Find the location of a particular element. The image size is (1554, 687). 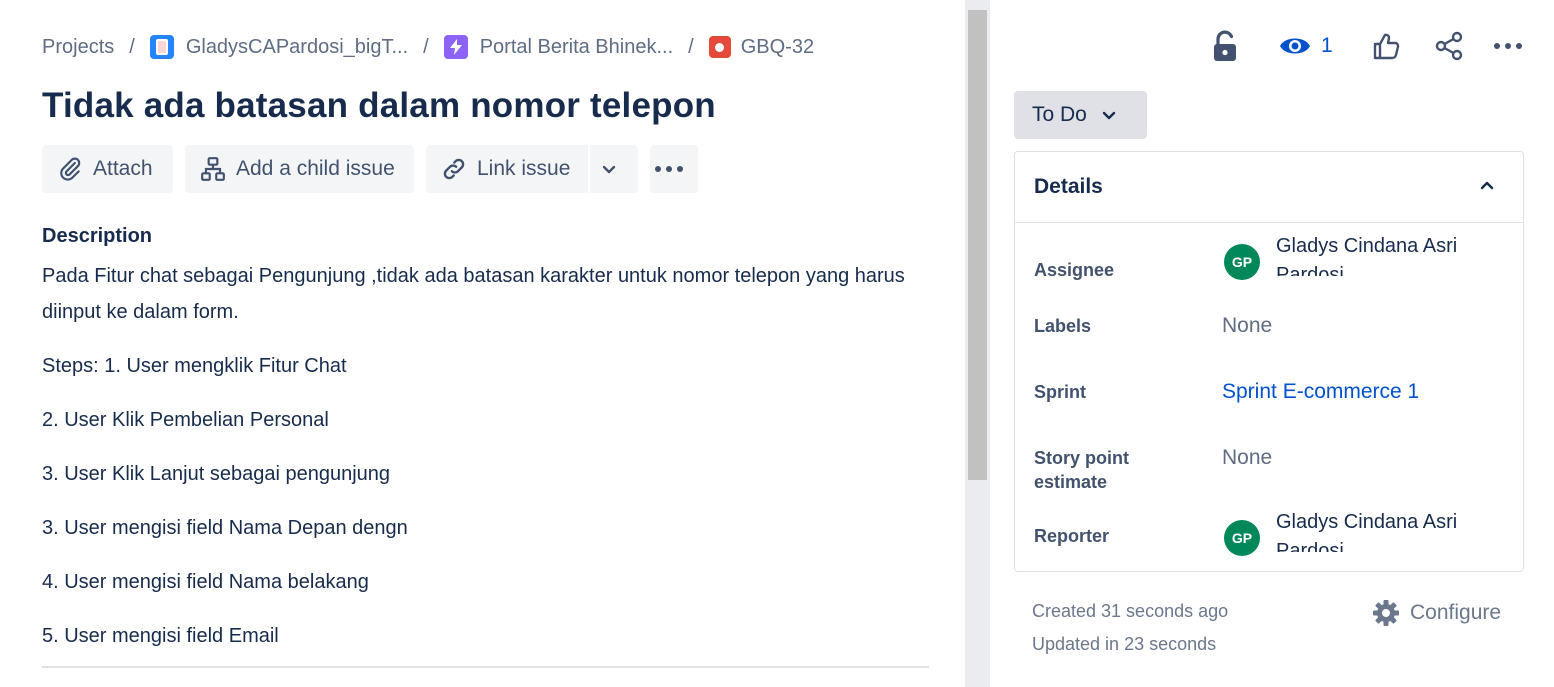

project-icon is located at coordinates (161, 47).